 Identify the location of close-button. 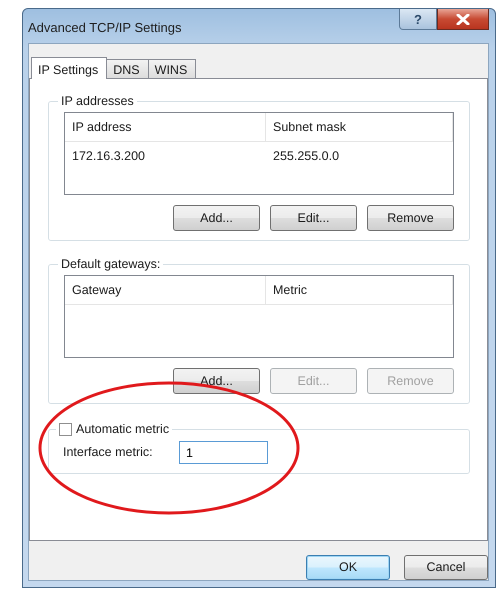
(463, 19).